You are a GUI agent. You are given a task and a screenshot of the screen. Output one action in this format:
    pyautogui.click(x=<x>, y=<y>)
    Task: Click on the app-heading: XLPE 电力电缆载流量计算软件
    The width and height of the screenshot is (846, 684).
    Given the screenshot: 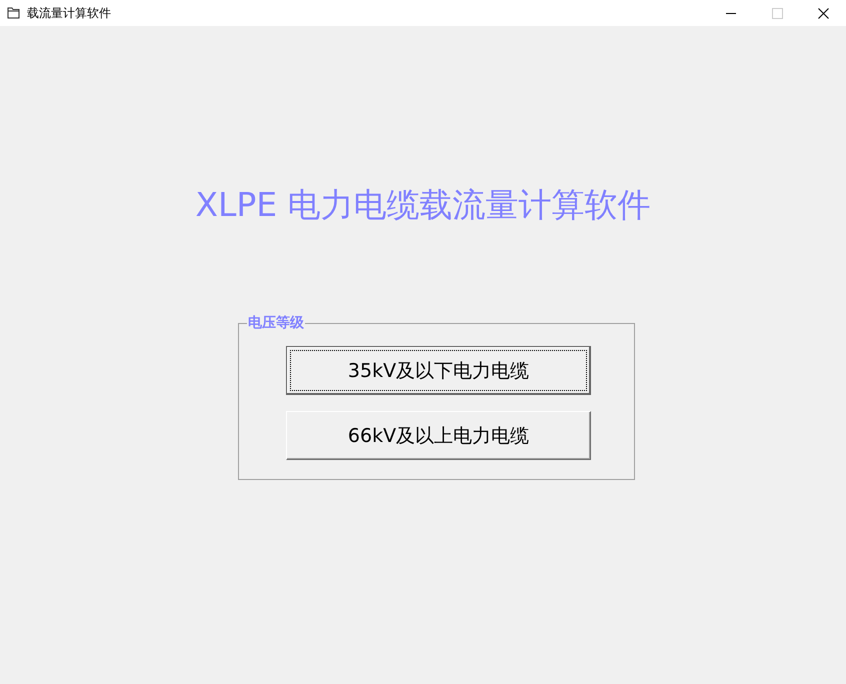 What is the action you would take?
    pyautogui.click(x=423, y=205)
    